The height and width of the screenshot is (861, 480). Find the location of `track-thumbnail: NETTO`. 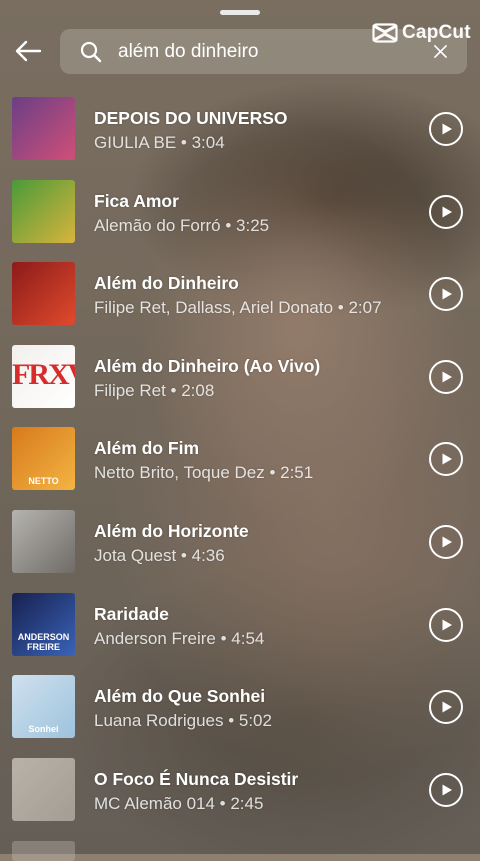

track-thumbnail: NETTO is located at coordinates (43, 459).